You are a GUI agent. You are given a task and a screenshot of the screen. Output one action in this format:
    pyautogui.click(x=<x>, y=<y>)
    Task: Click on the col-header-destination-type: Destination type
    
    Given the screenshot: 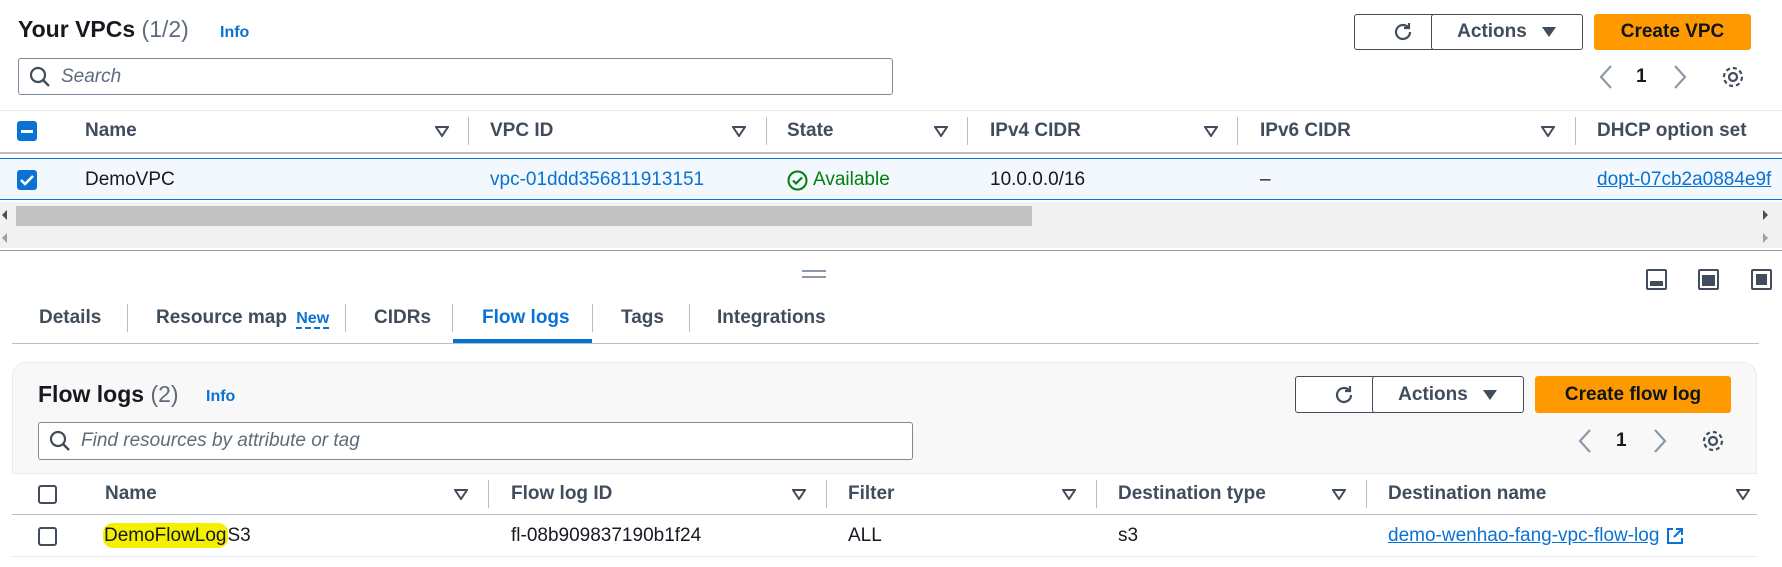 What is the action you would take?
    pyautogui.click(x=1192, y=494)
    